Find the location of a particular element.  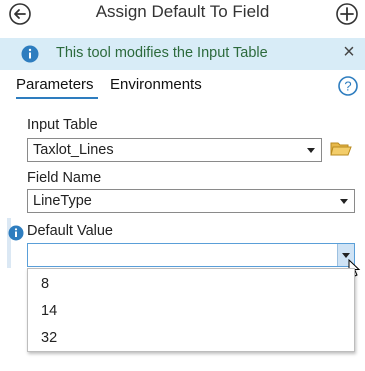

dropdown-option: 32 is located at coordinates (49, 338).